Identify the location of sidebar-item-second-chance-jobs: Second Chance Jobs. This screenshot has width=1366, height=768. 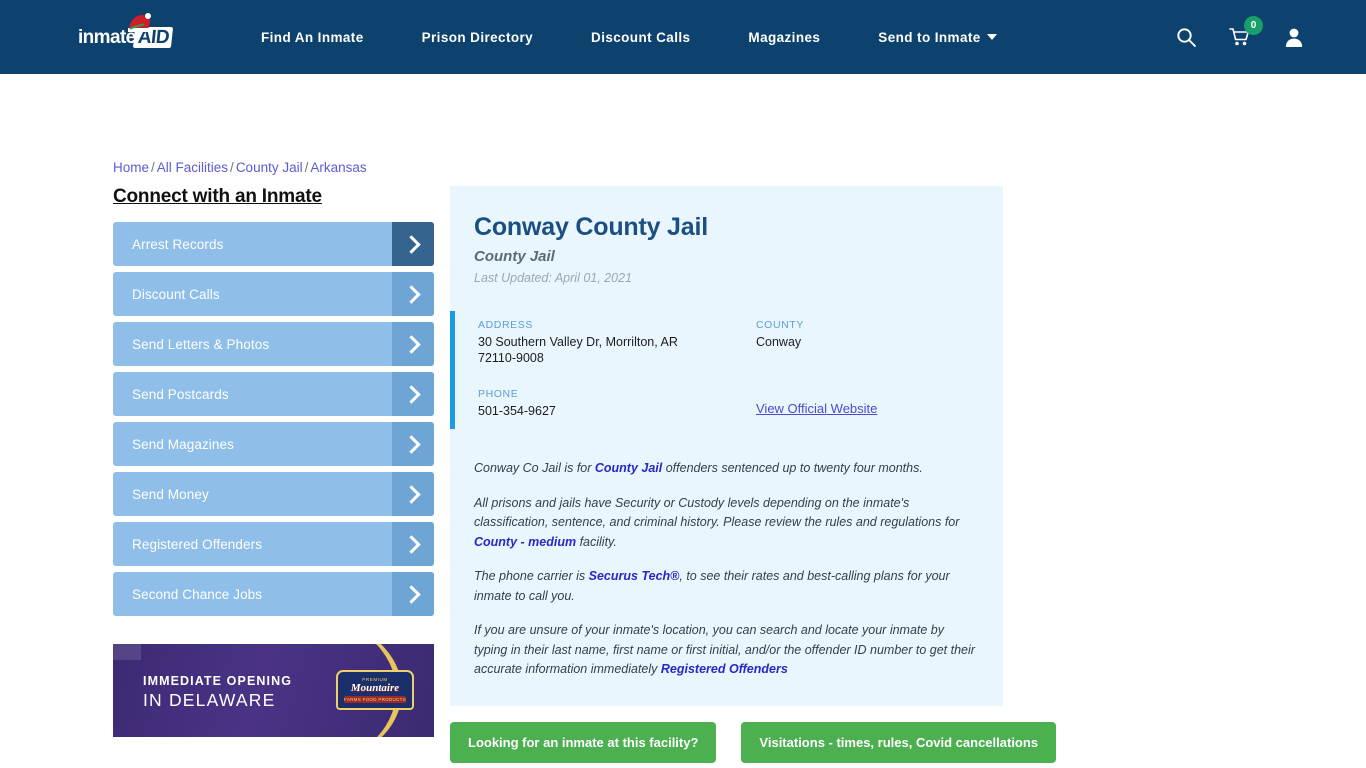
(273, 594).